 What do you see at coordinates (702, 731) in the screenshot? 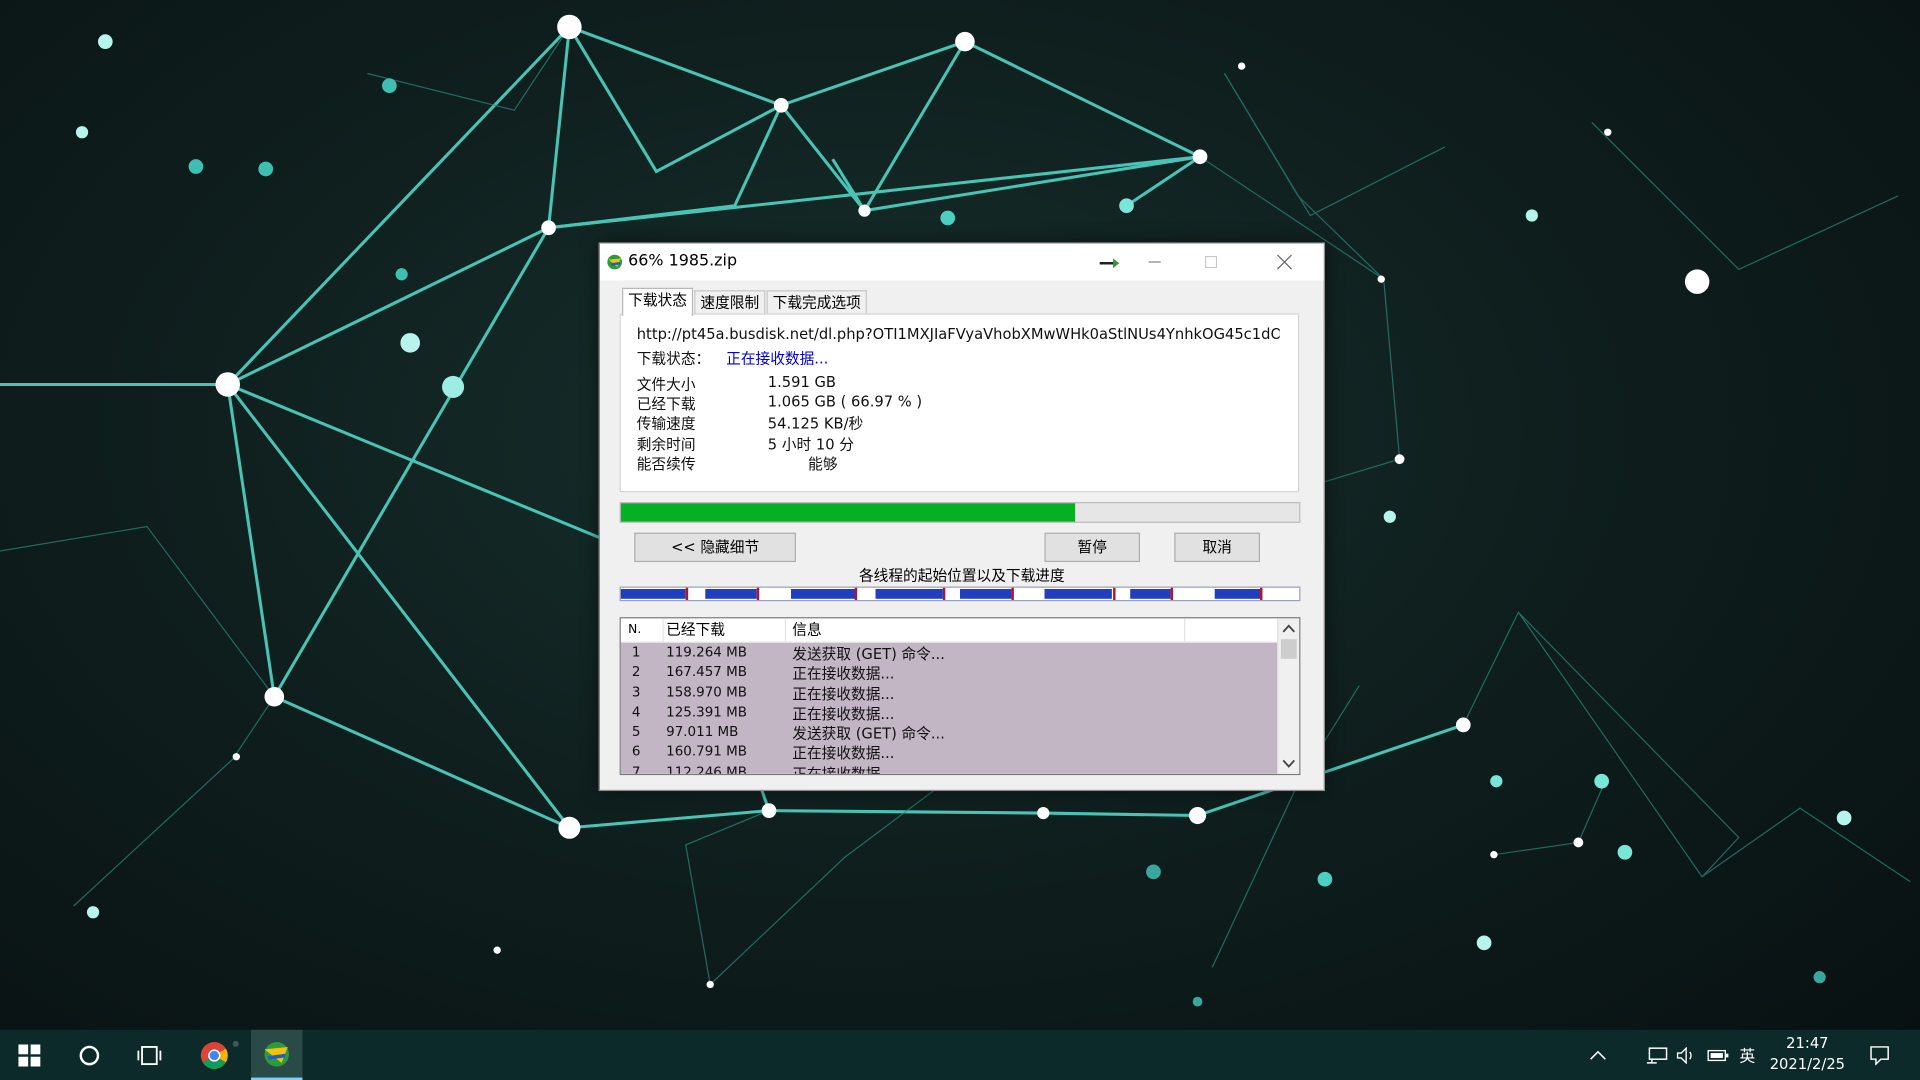
I see `thread-downloaded: 97.011 MB` at bounding box center [702, 731].